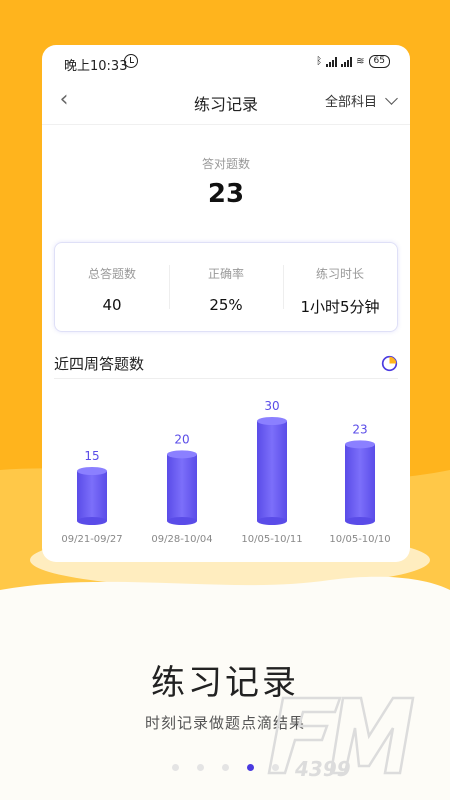 This screenshot has width=450, height=800. What do you see at coordinates (91, 539) in the screenshot?
I see `chart-x-tick-label: 09/21-09/27` at bounding box center [91, 539].